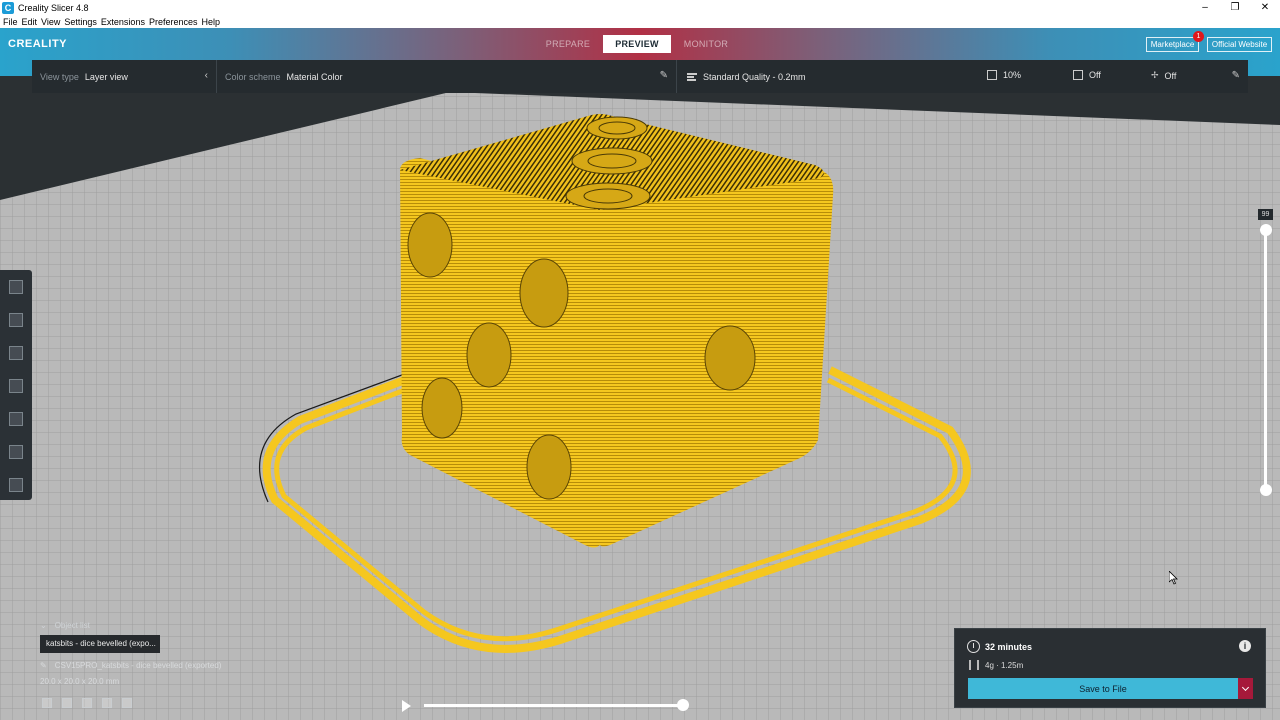  Describe the element at coordinates (1172, 44) in the screenshot. I see `marketplace-button: Marketplace` at that location.